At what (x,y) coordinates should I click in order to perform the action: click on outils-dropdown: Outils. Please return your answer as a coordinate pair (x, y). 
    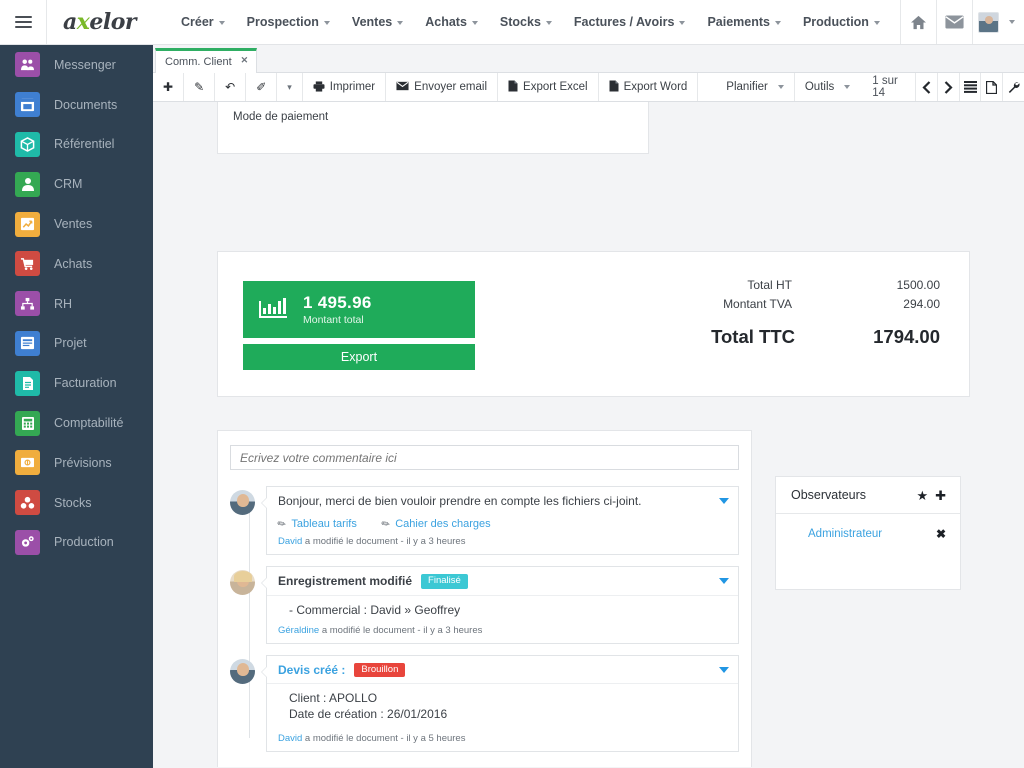
    Looking at the image, I should click on (827, 87).